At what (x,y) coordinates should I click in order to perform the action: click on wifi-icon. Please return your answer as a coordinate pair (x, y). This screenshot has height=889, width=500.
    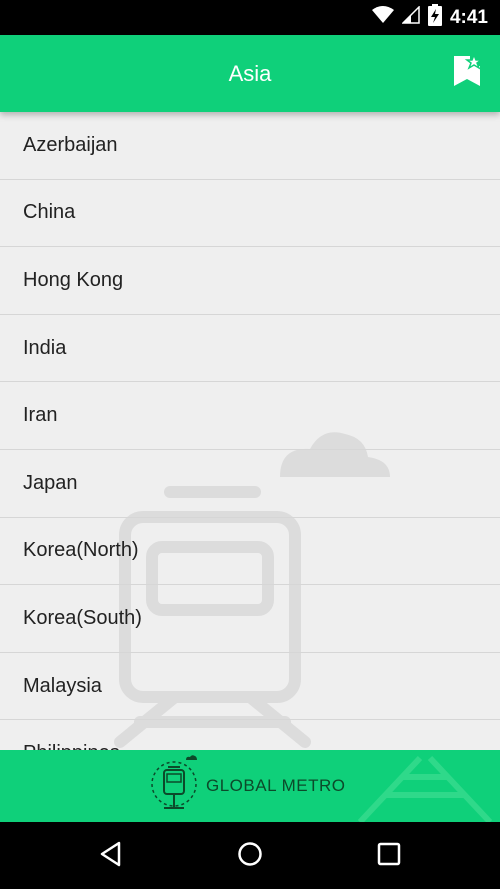
    Looking at the image, I should click on (382, 17).